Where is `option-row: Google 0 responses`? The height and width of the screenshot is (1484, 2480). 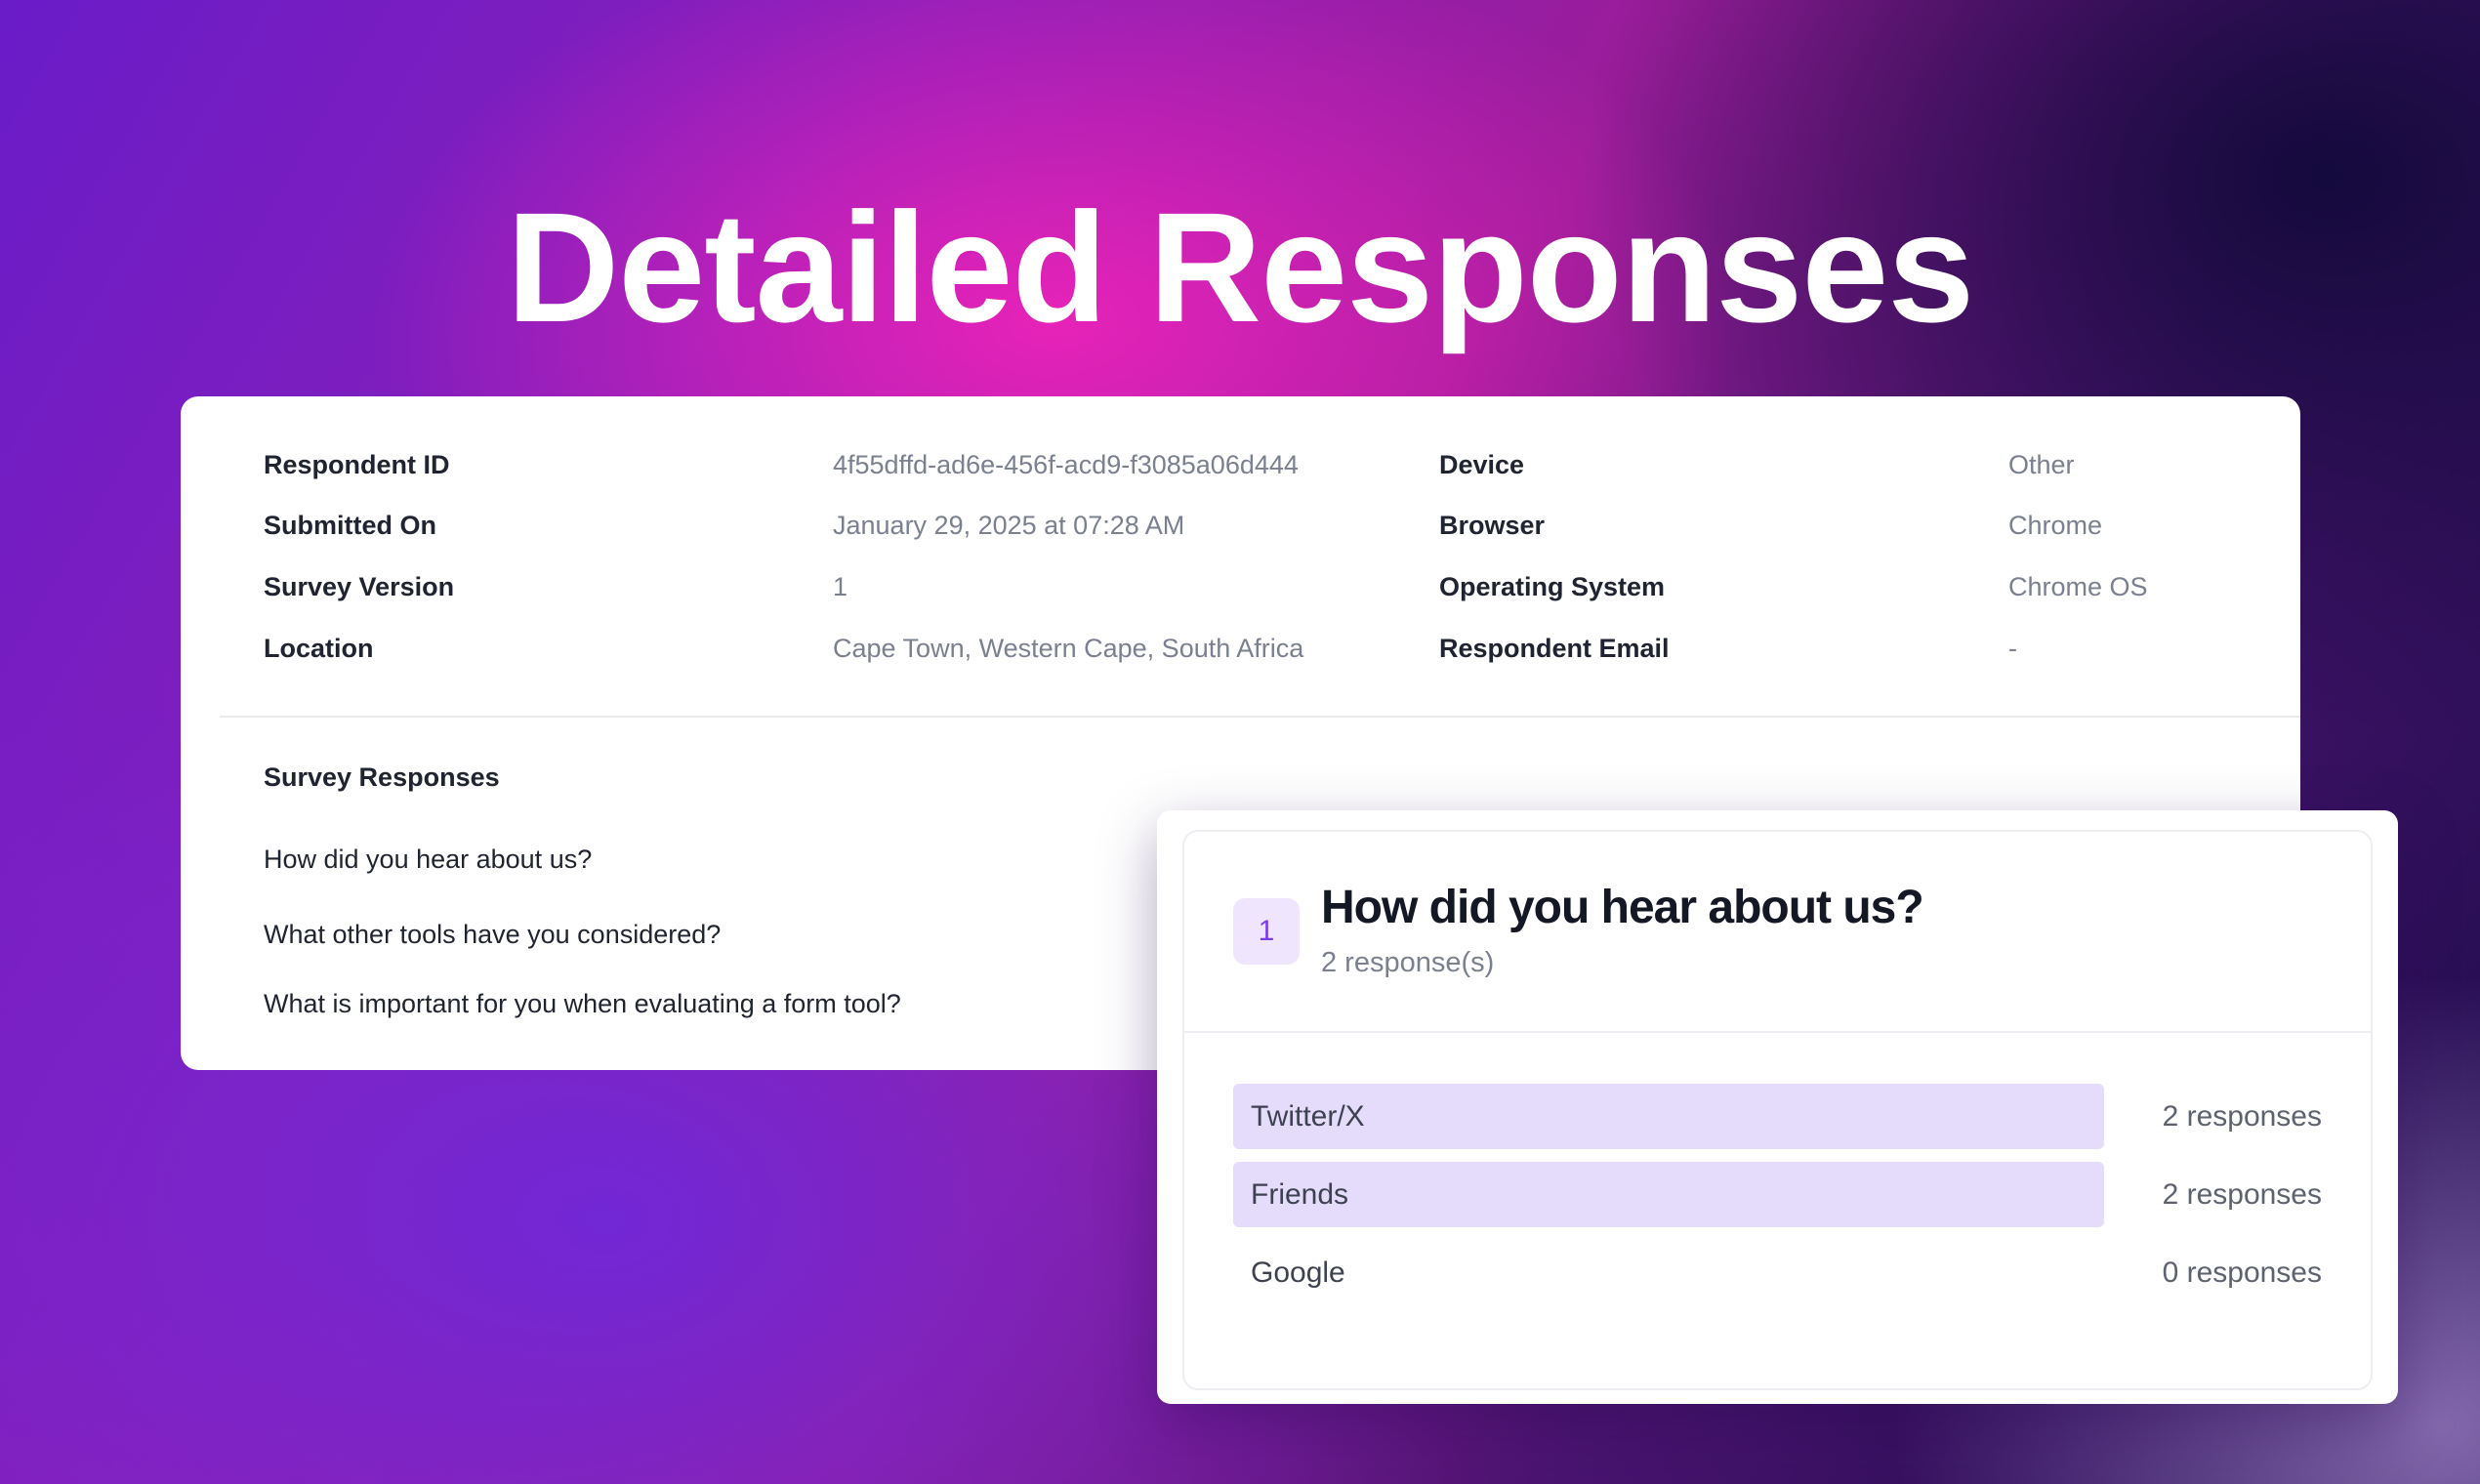 option-row: Google 0 responses is located at coordinates (1777, 1272).